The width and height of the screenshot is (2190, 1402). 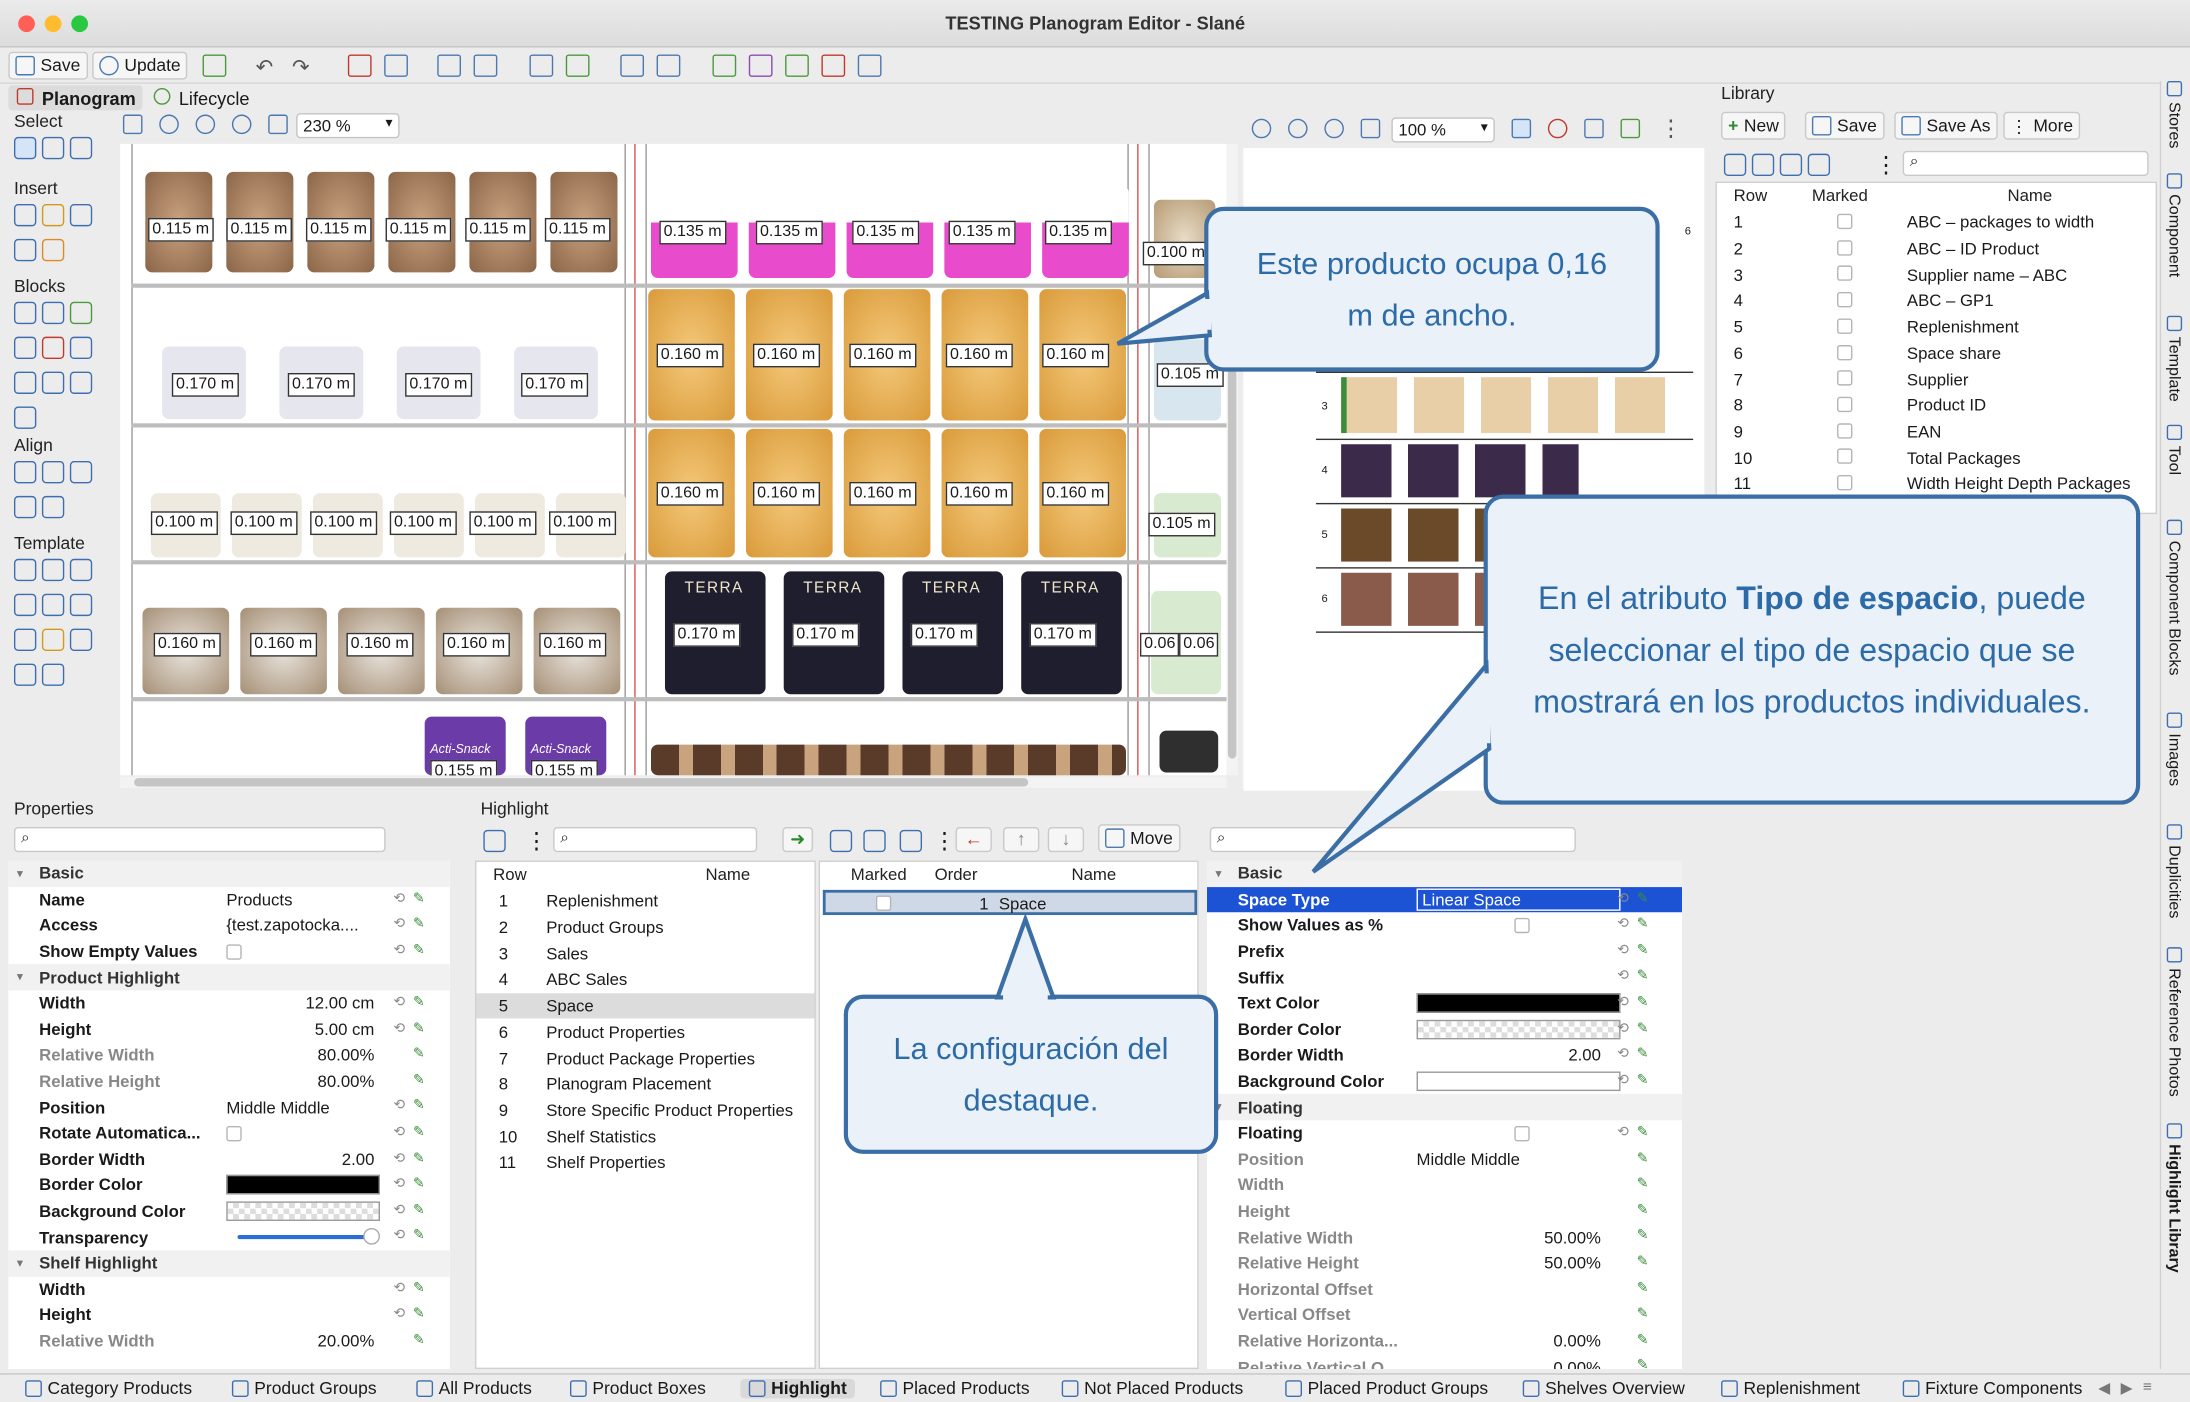 I want to click on select-tool-icon, so click(x=25, y=148).